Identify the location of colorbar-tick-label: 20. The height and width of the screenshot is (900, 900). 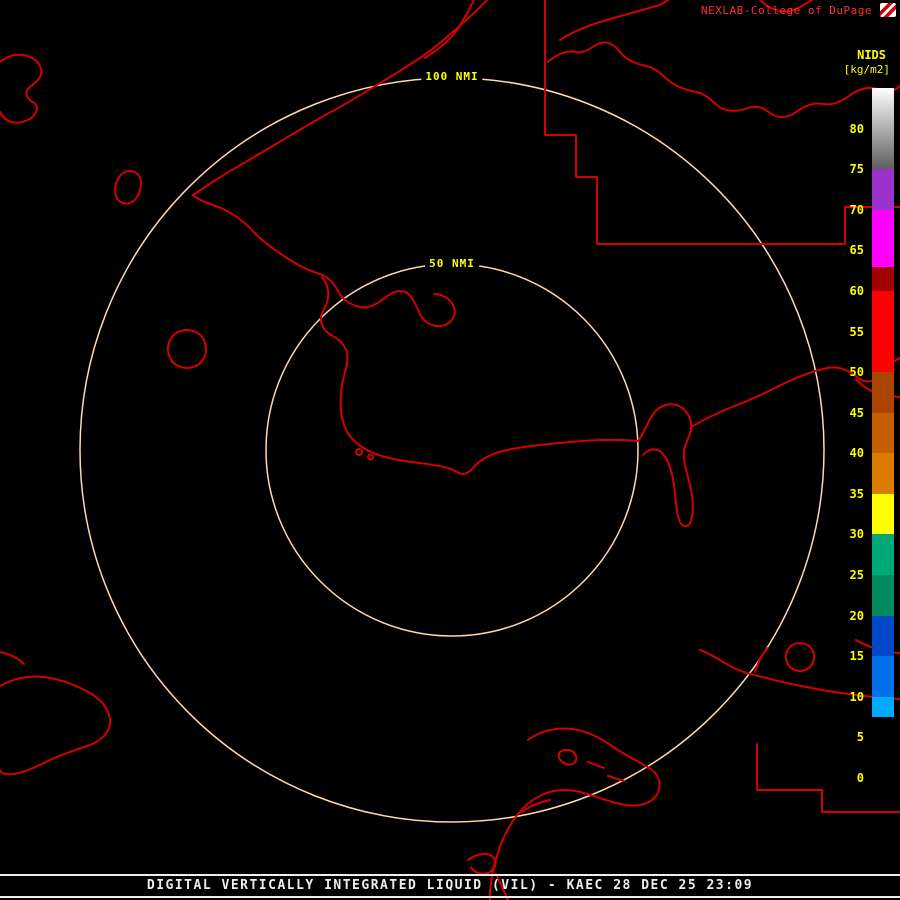
(856, 615).